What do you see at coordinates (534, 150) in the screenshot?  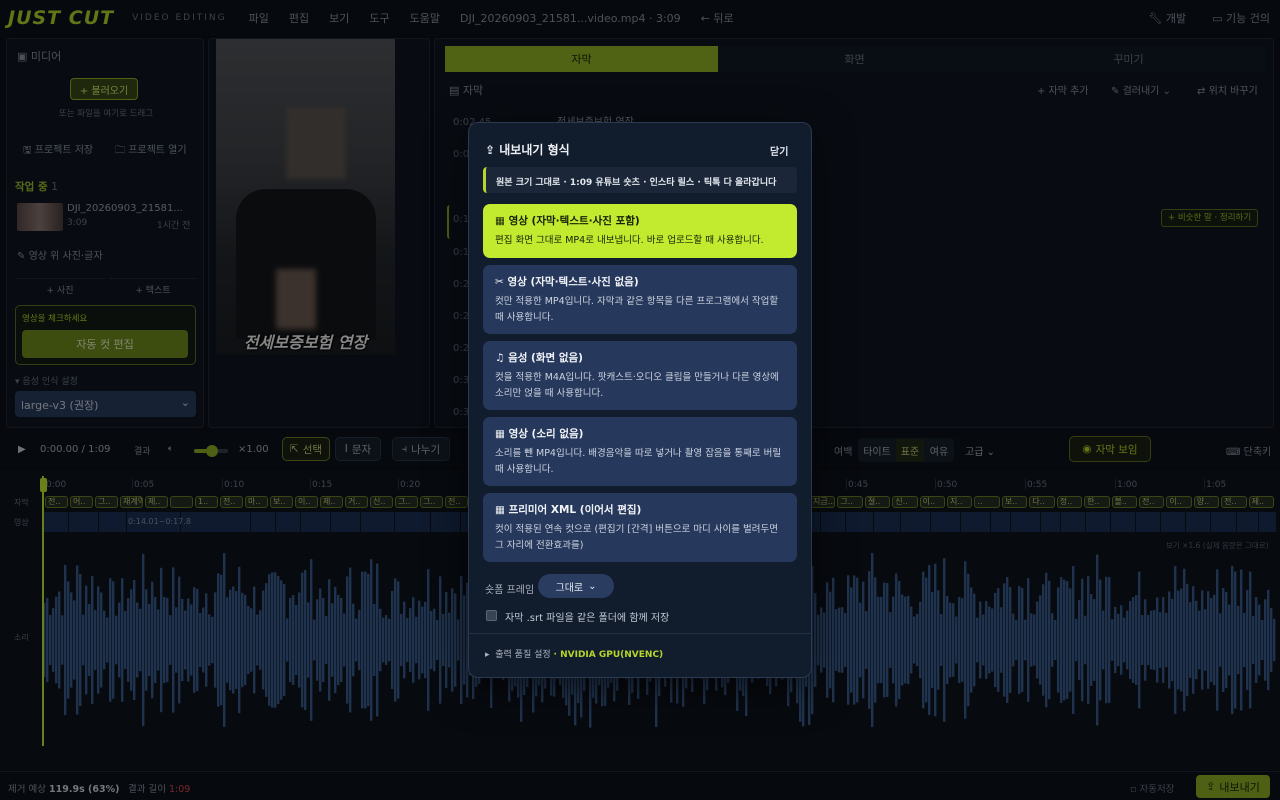 I see `modal-title-label: 내보내기 형식` at bounding box center [534, 150].